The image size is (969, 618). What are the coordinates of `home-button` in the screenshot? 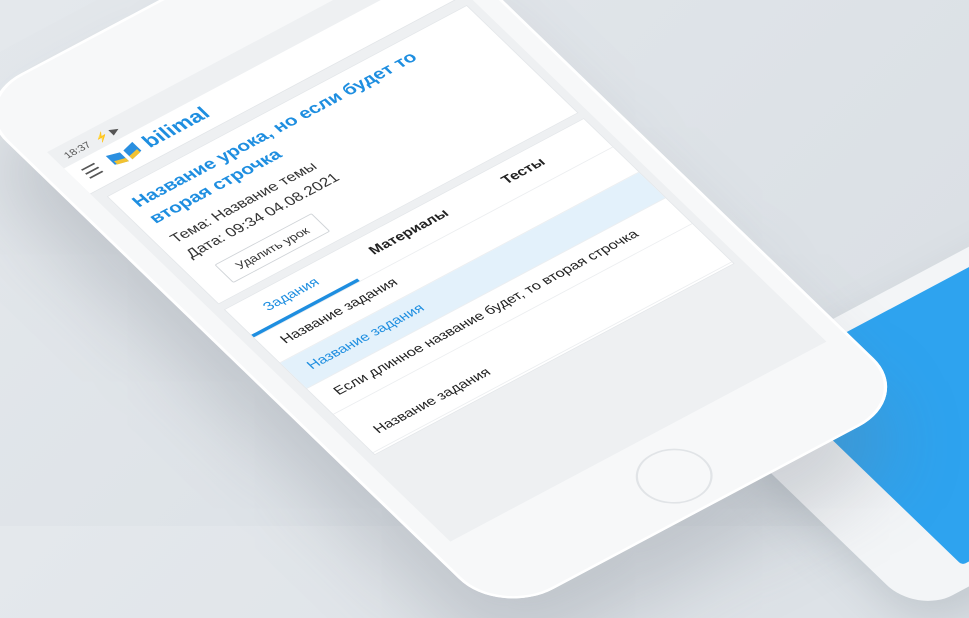 It's located at (674, 476).